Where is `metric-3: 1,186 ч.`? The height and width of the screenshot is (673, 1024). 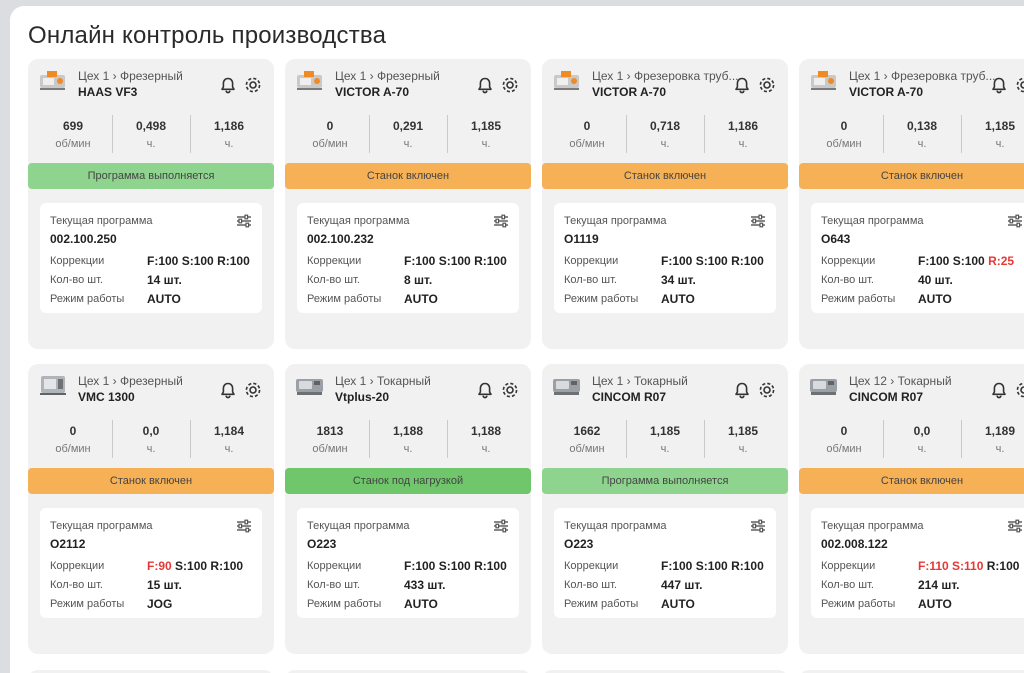 metric-3: 1,186 ч. is located at coordinates (229, 134).